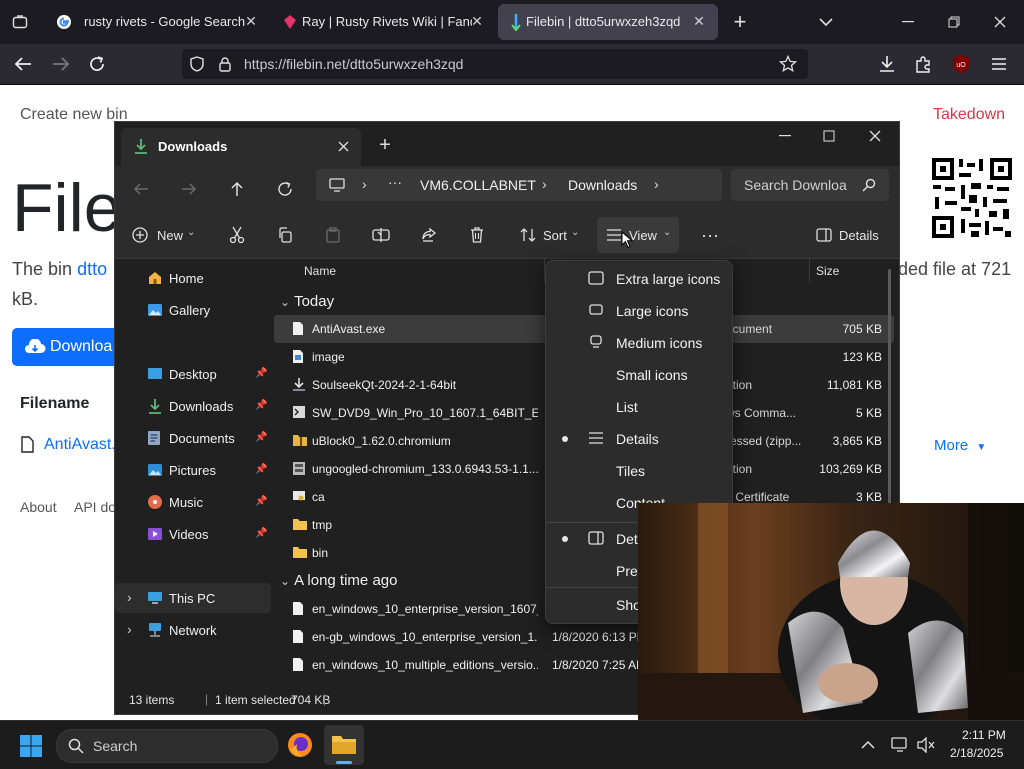 The width and height of the screenshot is (1024, 769). What do you see at coordinates (923, 64) in the screenshot?
I see `extensions-icon` at bounding box center [923, 64].